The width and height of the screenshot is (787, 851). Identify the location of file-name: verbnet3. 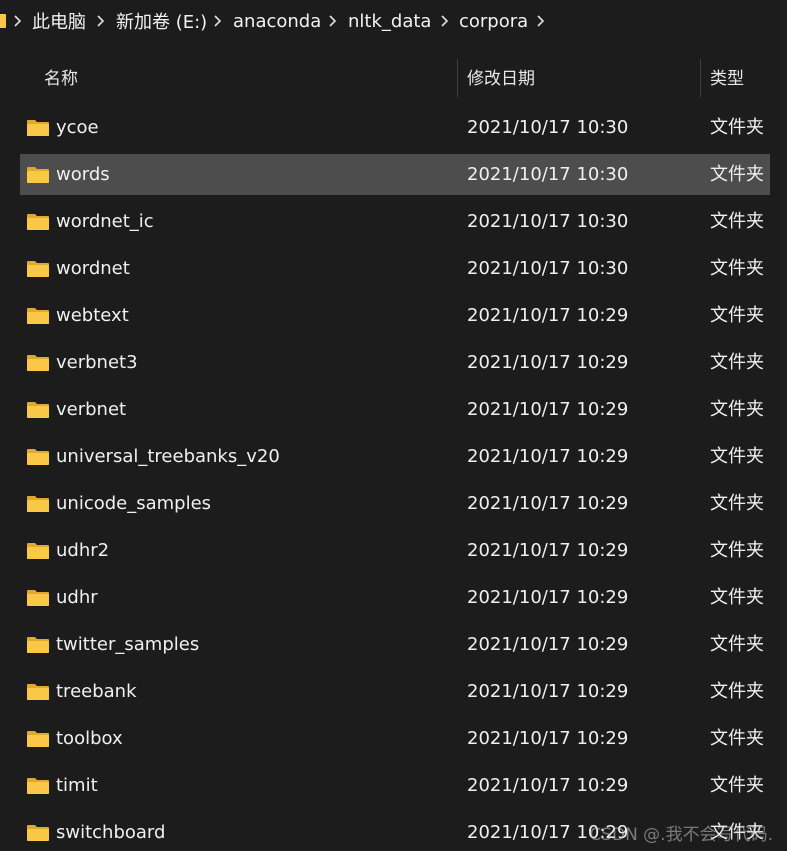
(97, 362).